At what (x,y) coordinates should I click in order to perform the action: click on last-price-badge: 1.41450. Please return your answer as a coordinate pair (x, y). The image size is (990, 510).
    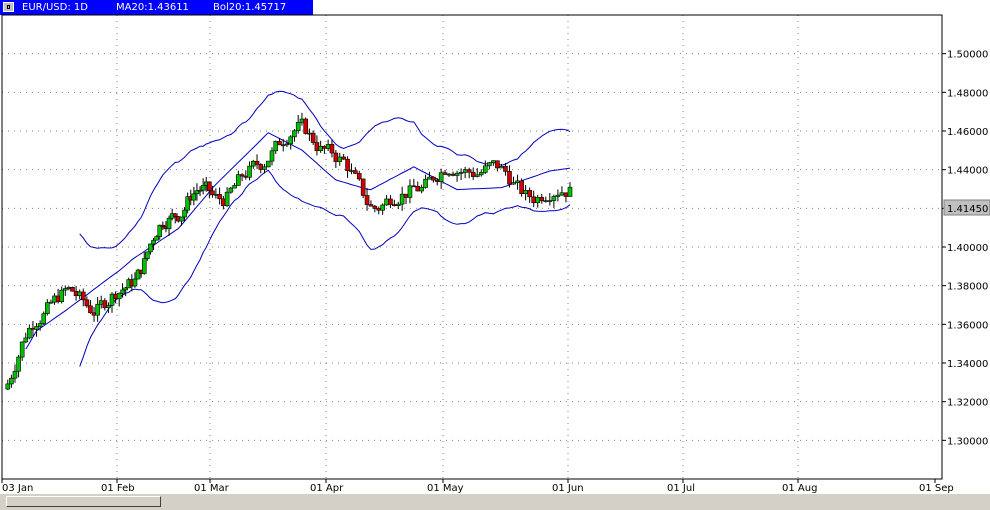
    Looking at the image, I should click on (966, 207).